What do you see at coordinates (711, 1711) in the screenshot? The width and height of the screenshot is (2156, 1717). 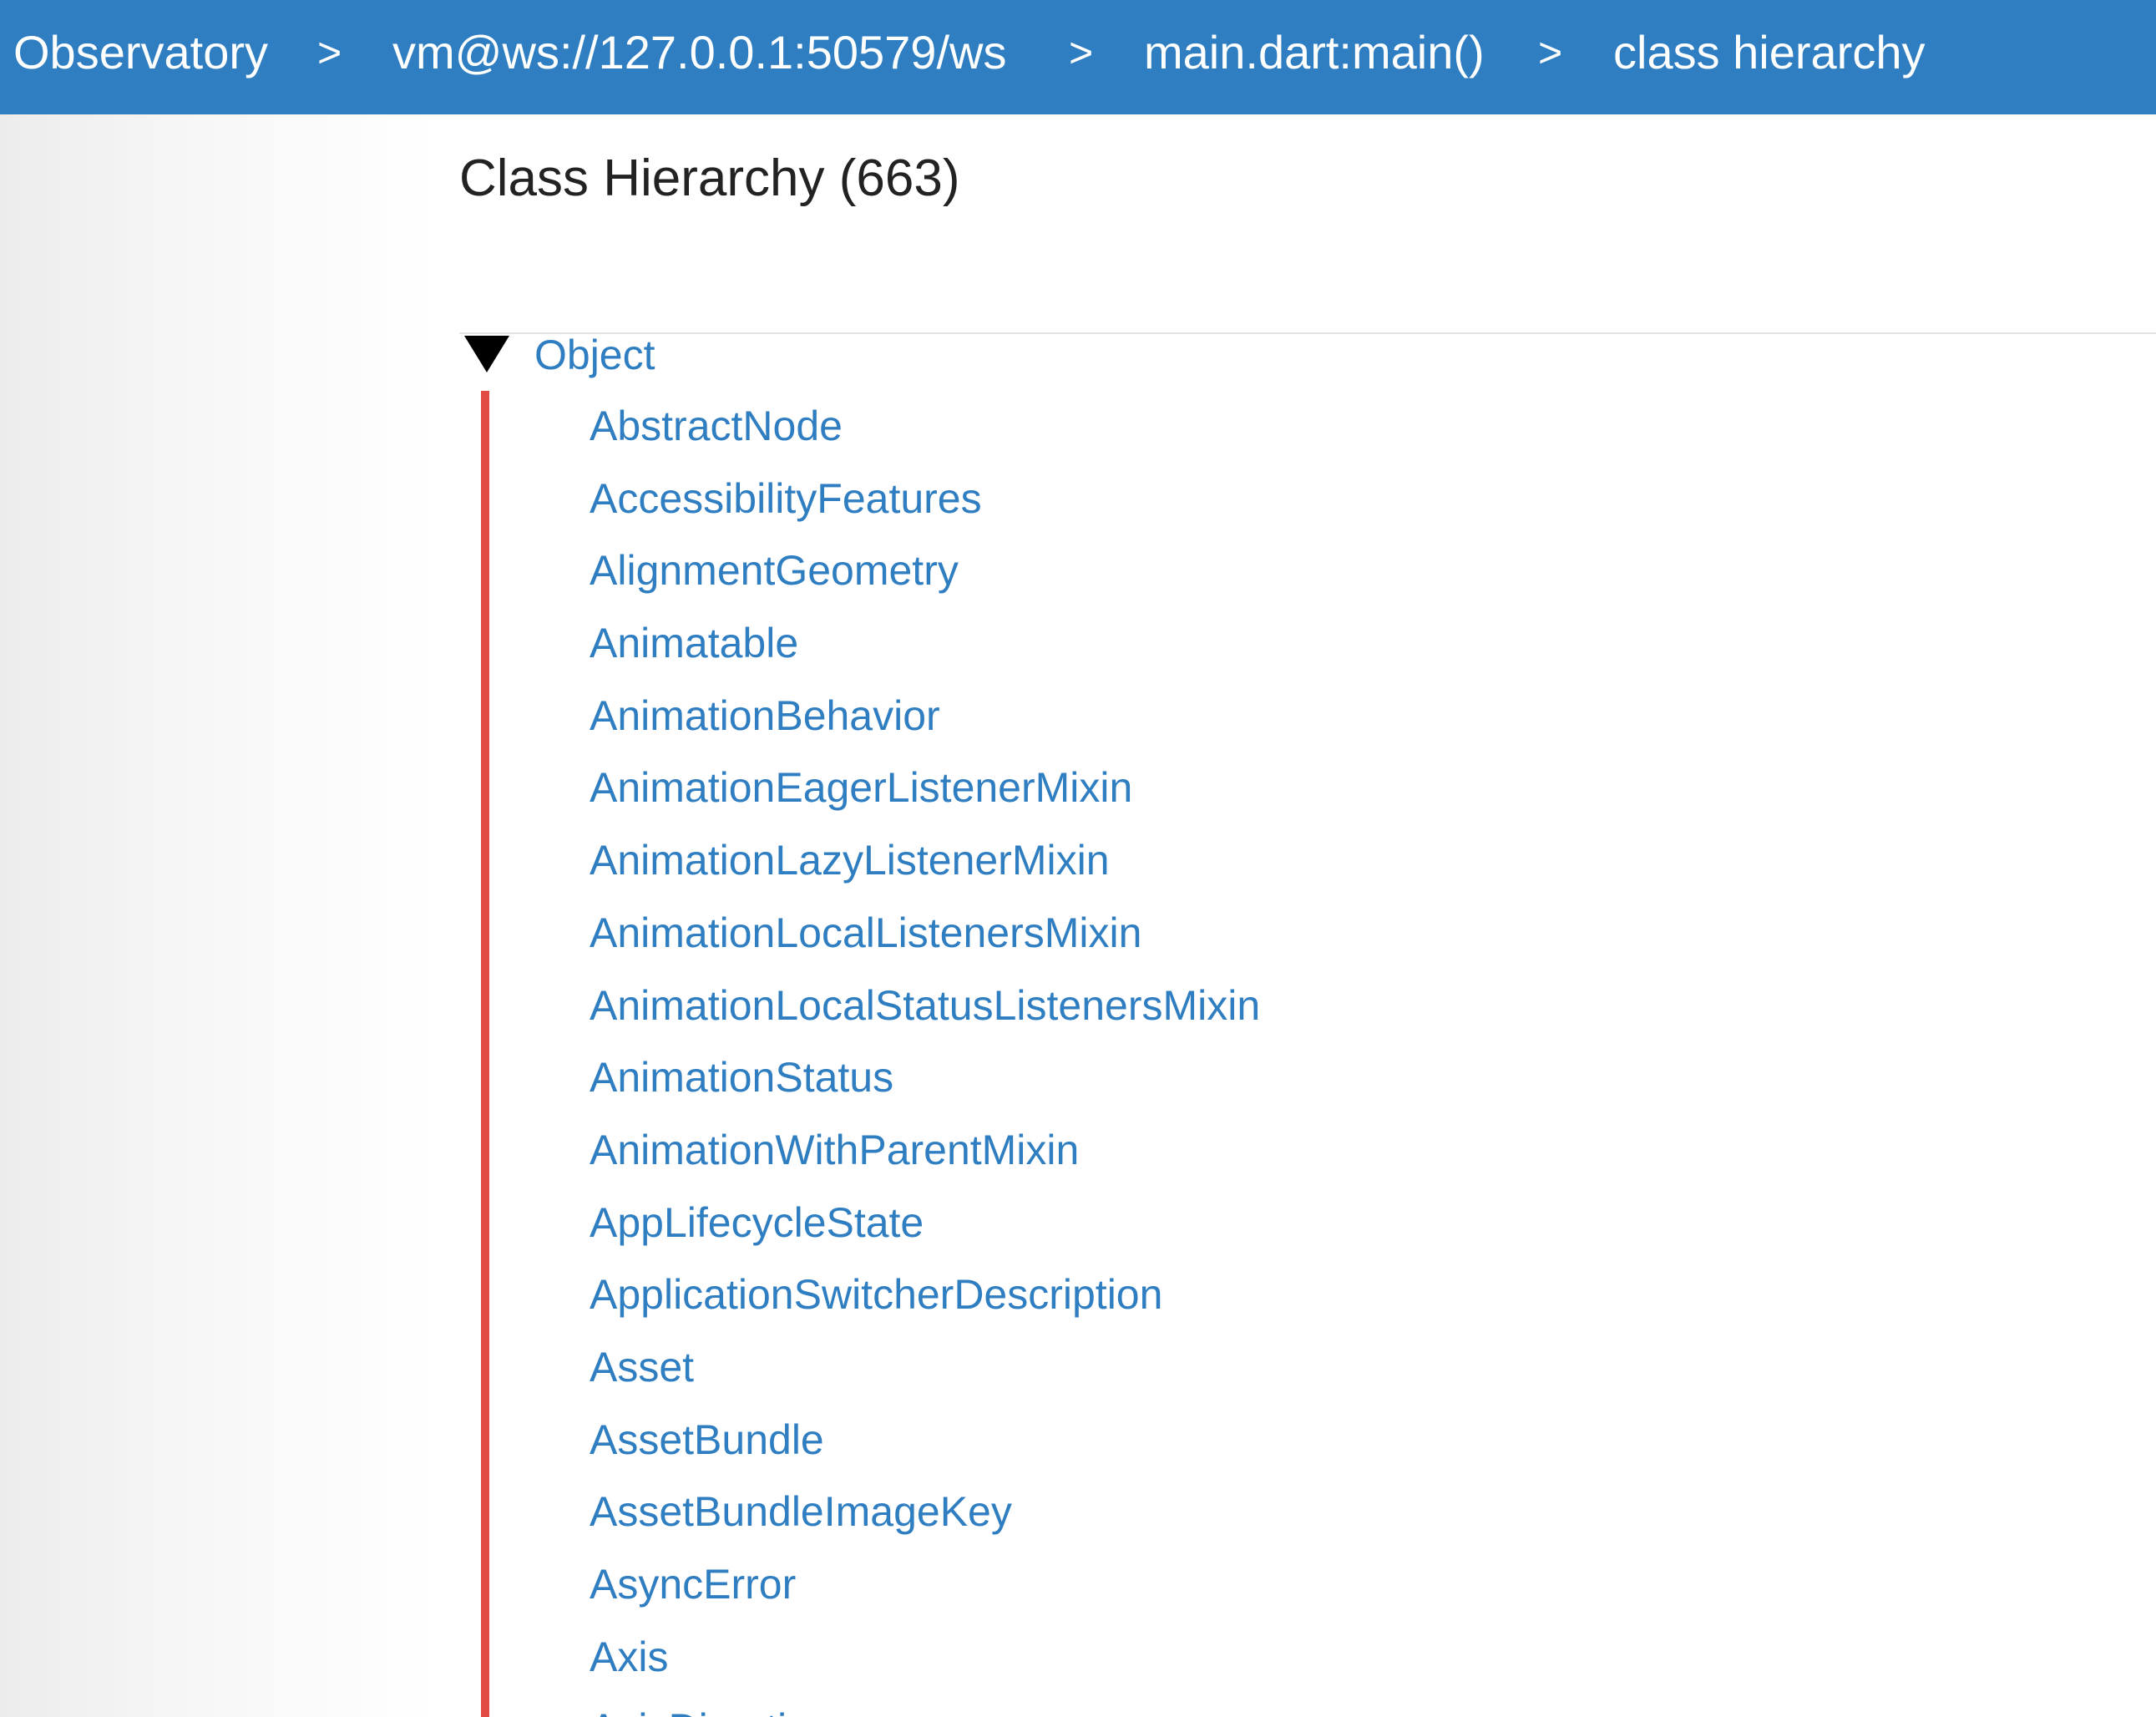 I see `class-link: AxisDirection` at bounding box center [711, 1711].